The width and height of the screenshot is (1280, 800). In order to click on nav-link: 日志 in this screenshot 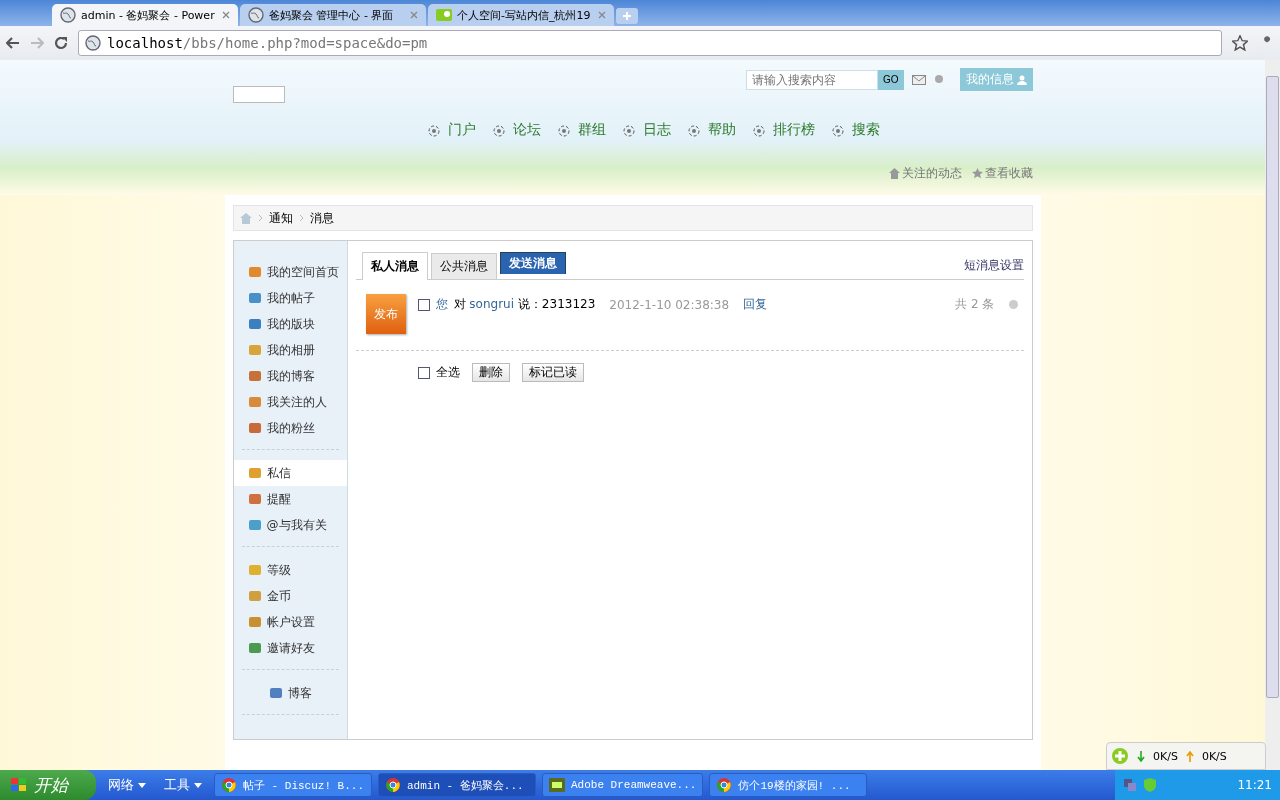, I will do `click(645, 130)`.